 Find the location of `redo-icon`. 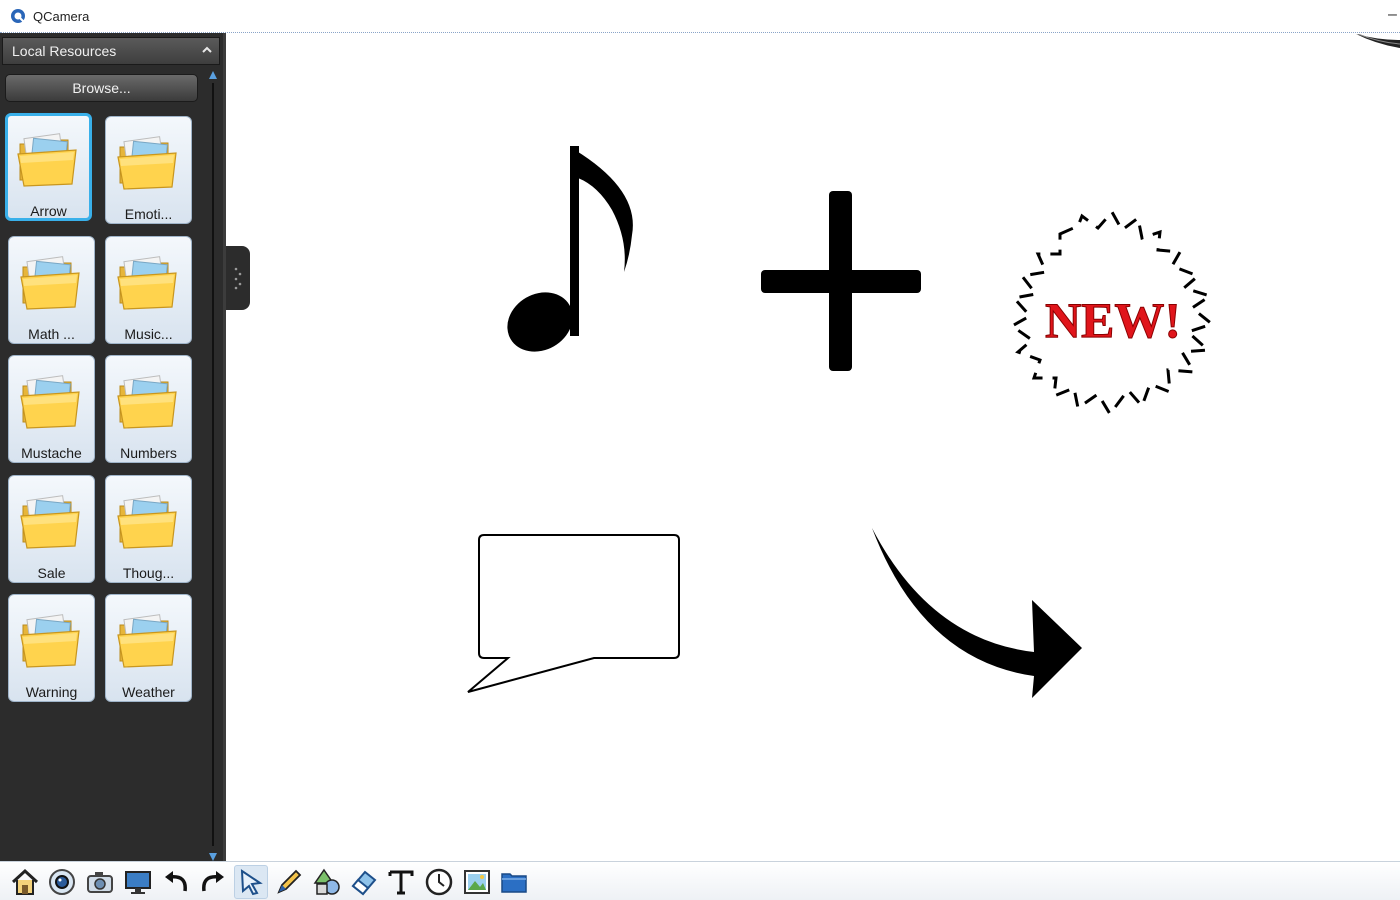

redo-icon is located at coordinates (213, 881).